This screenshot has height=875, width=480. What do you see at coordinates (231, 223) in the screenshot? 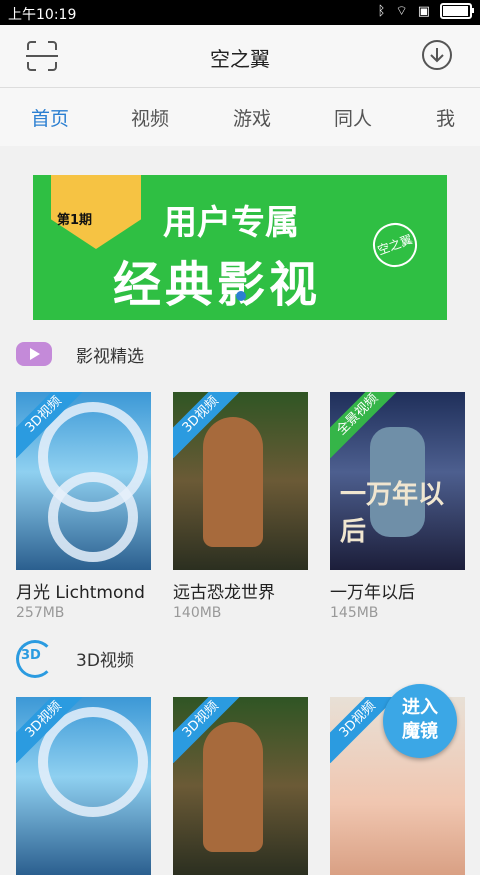
I see `banner-title-1: 用户专属` at bounding box center [231, 223].